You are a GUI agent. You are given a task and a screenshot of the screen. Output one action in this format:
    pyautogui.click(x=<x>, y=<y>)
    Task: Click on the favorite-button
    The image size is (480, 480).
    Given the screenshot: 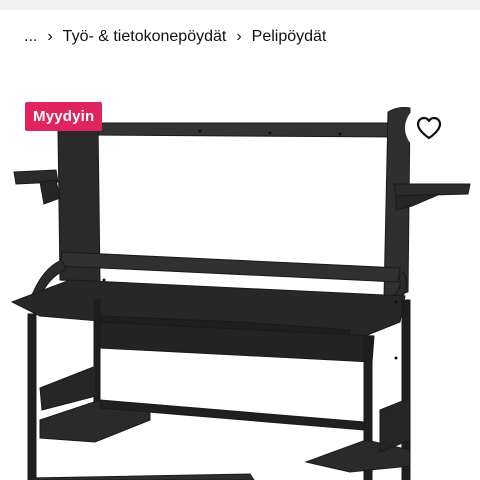 What is the action you would take?
    pyautogui.click(x=429, y=128)
    